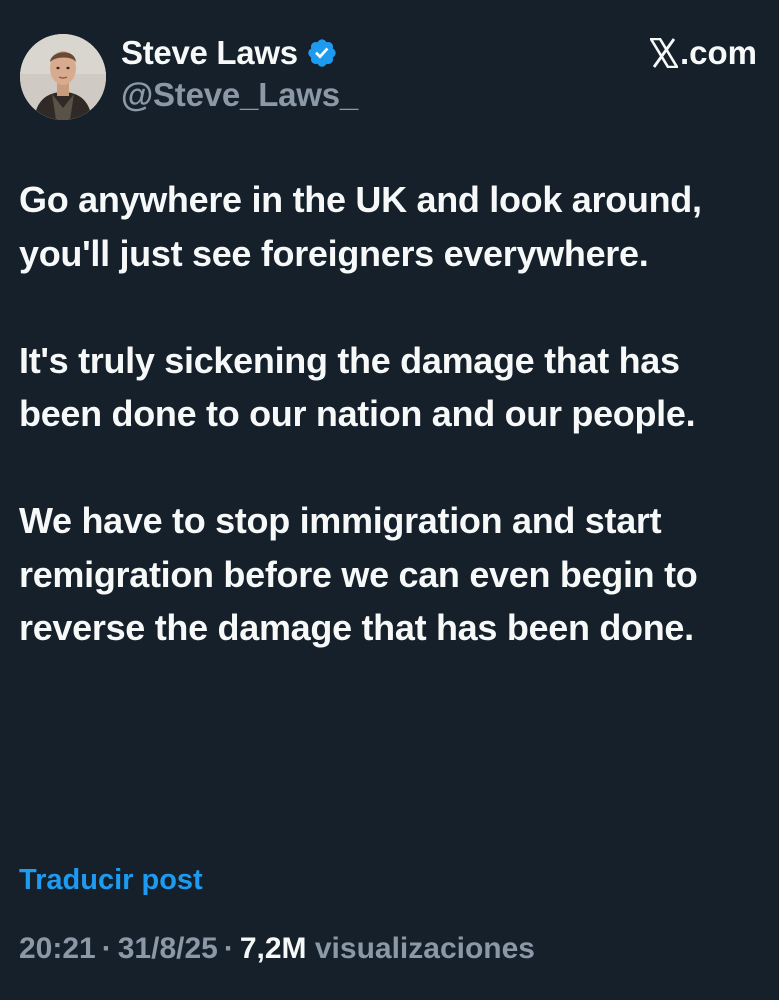 The height and width of the screenshot is (1000, 779). I want to click on brand-watermark: .com, so click(702, 53).